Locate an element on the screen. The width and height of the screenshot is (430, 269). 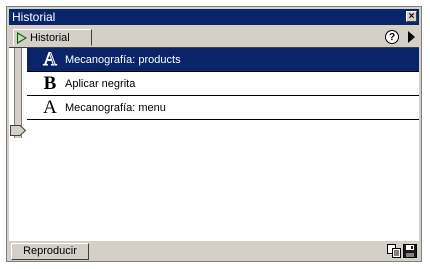
tab-row: Historial ? is located at coordinates (214, 37).